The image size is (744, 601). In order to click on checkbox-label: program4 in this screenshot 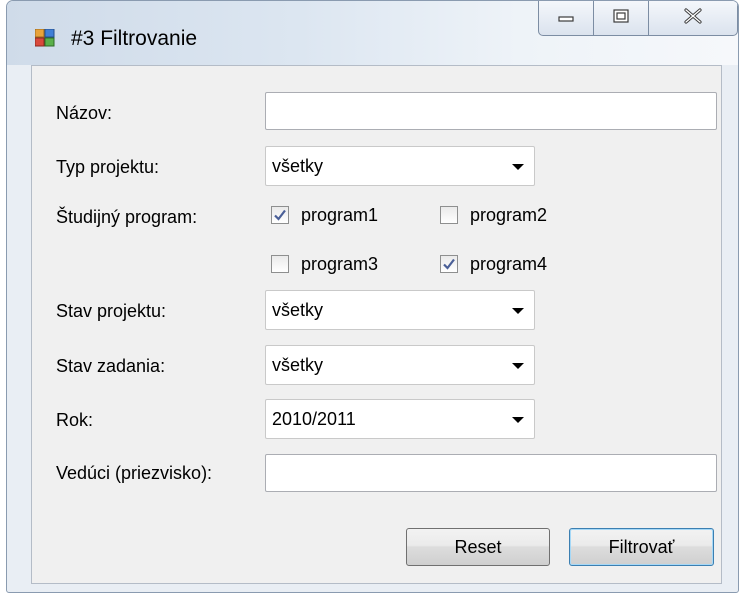, I will do `click(509, 263)`.